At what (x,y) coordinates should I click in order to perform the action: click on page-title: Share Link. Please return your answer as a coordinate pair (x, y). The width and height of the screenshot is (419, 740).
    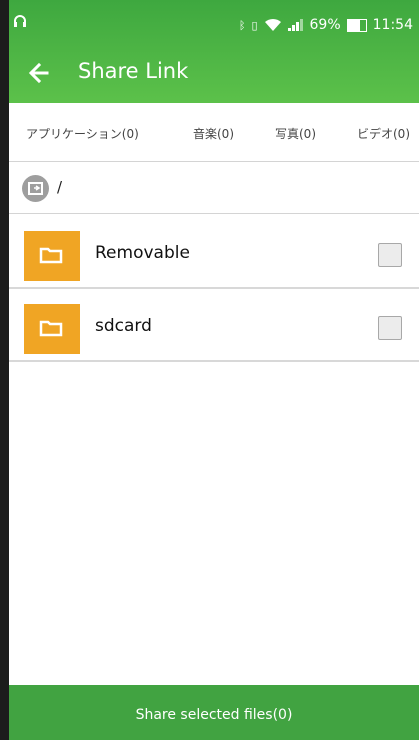
    Looking at the image, I should click on (133, 71).